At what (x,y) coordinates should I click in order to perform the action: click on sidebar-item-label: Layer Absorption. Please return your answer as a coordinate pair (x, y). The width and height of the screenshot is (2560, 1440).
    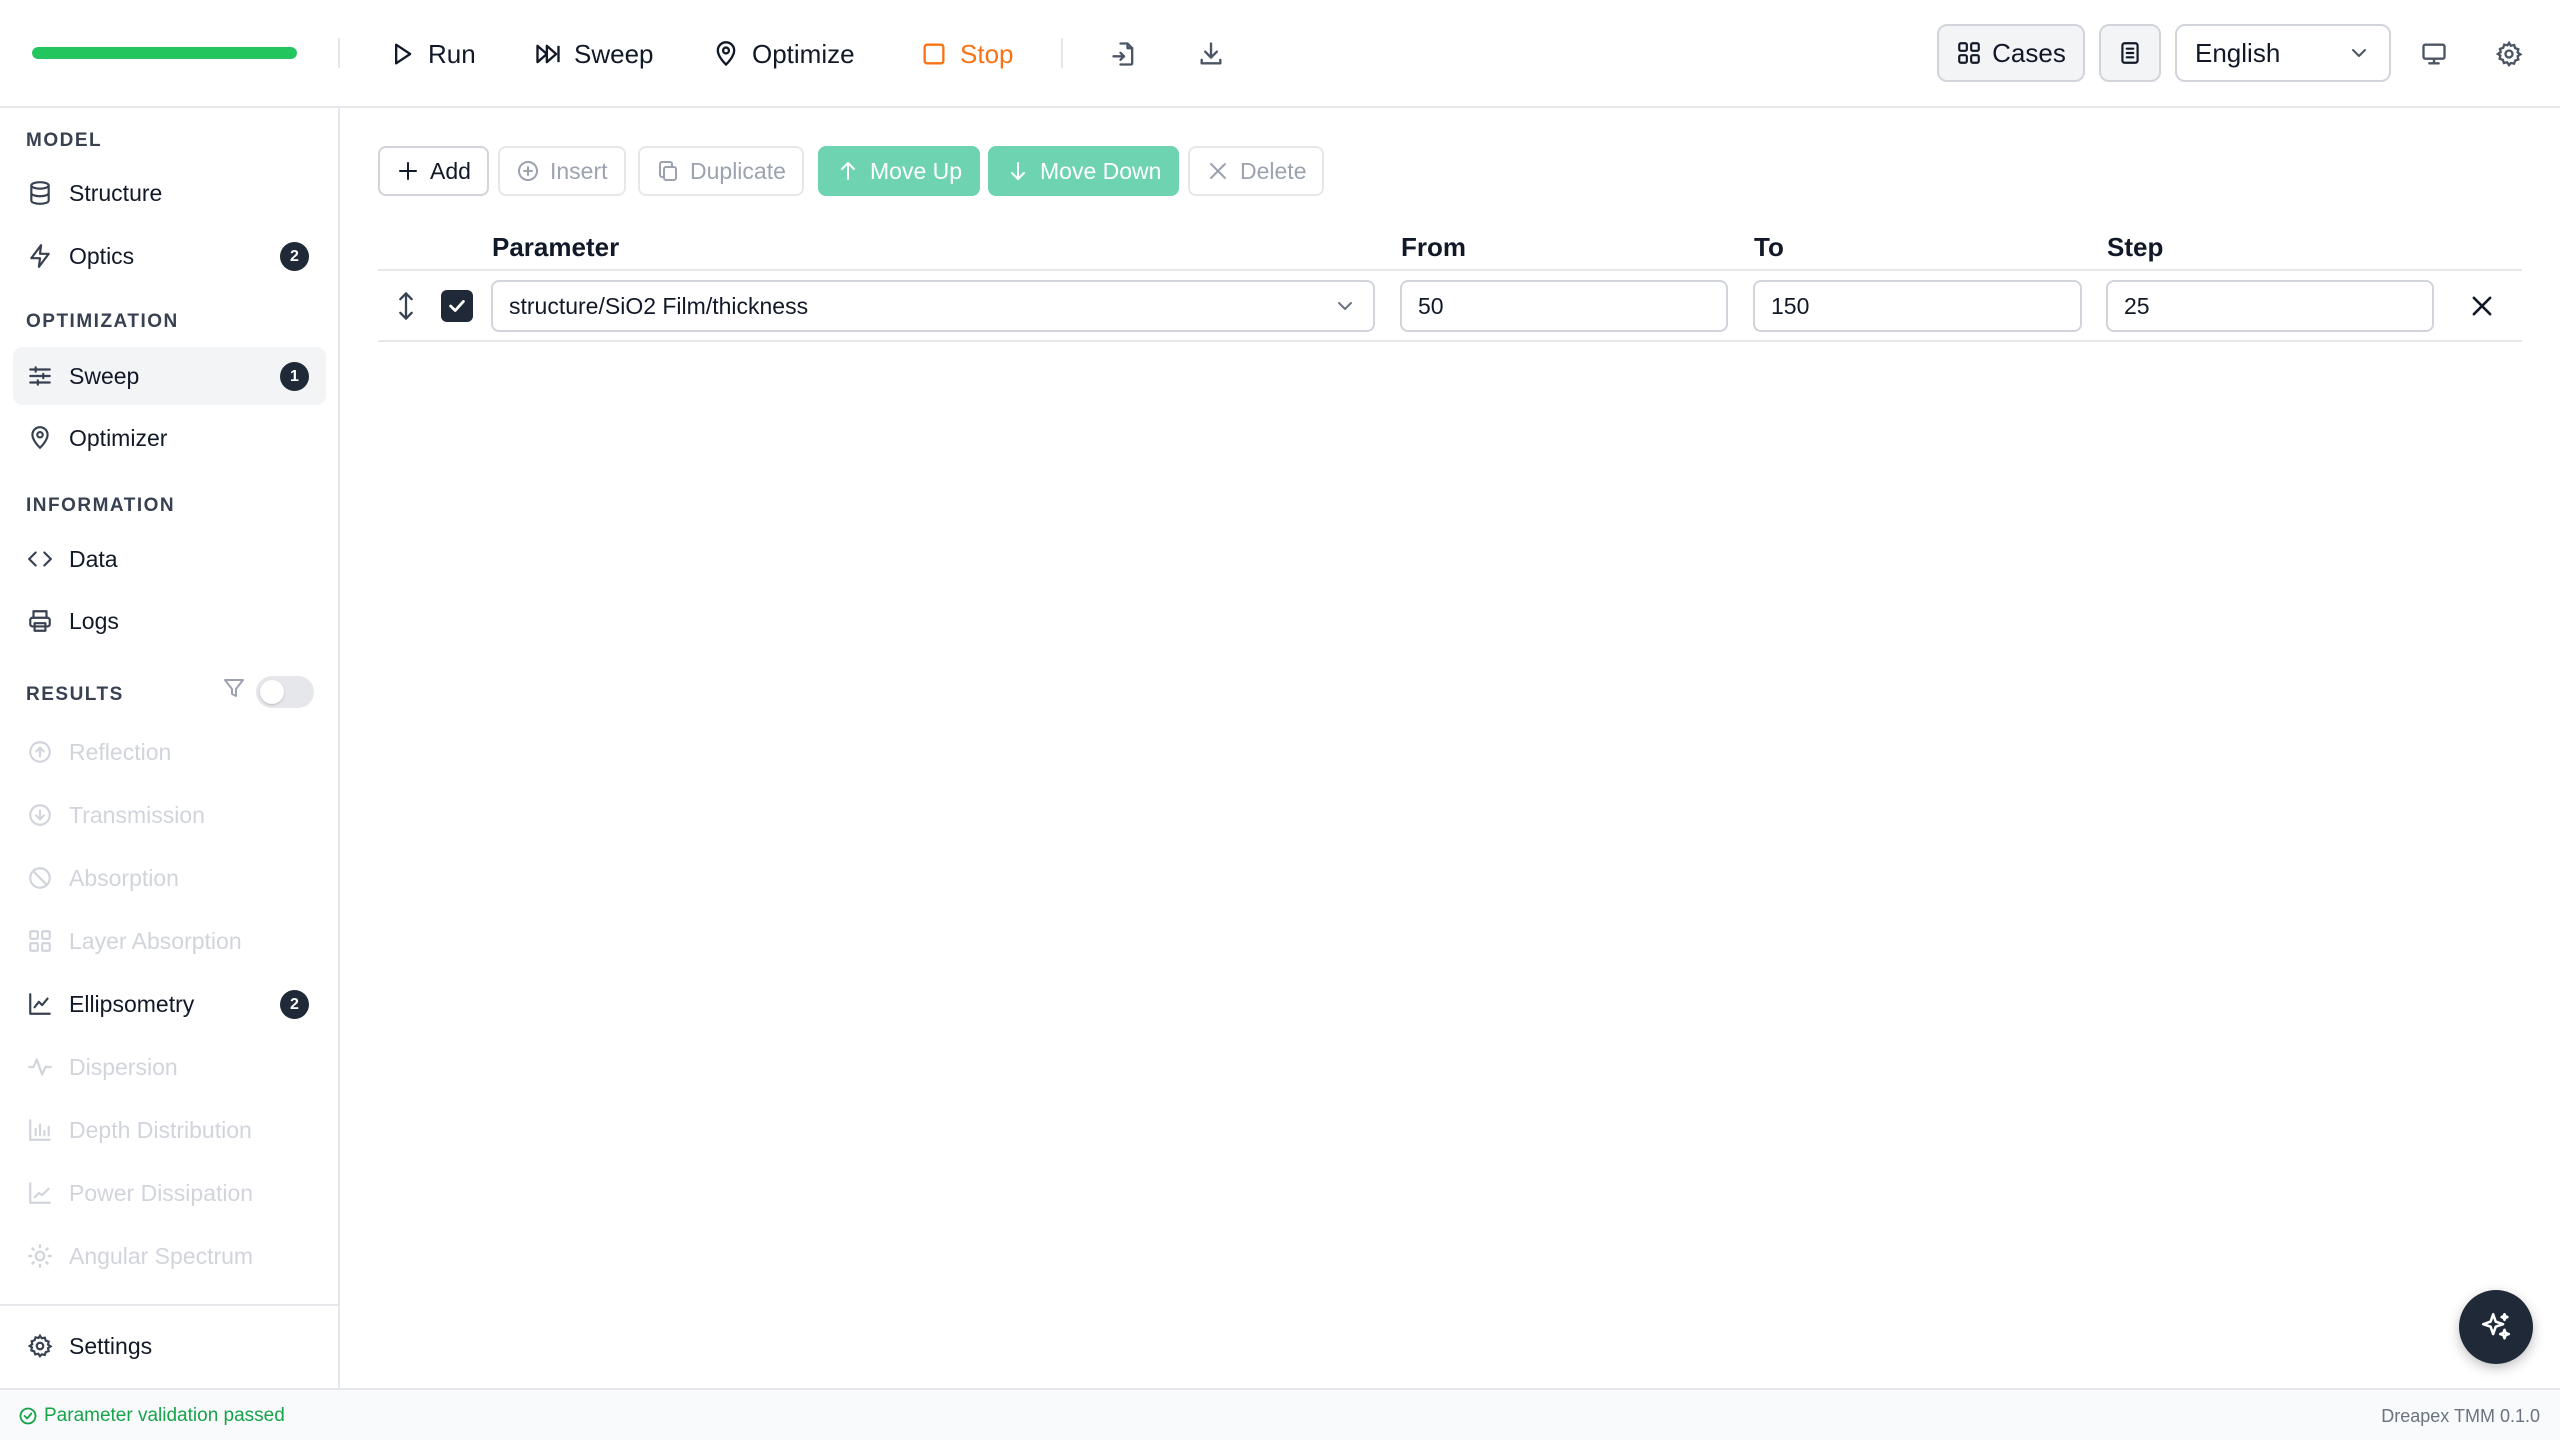
    Looking at the image, I should click on (155, 940).